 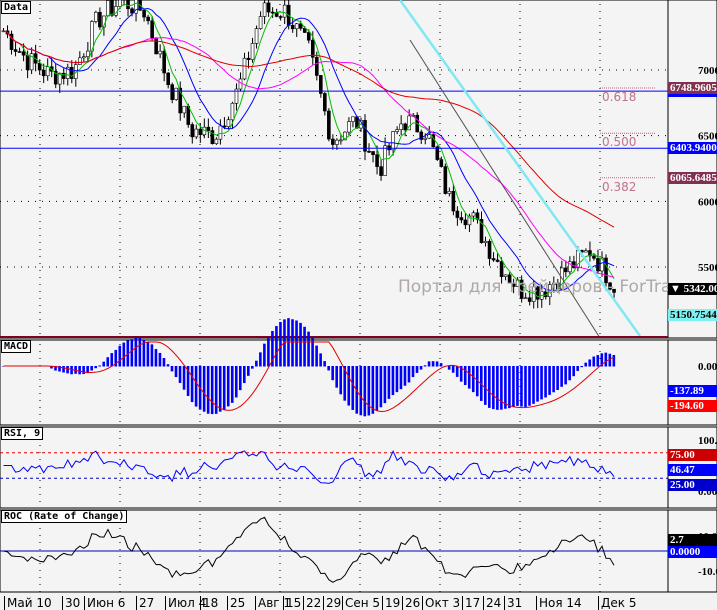 I want to click on indicator-value-tag: 25.00, so click(x=692, y=485).